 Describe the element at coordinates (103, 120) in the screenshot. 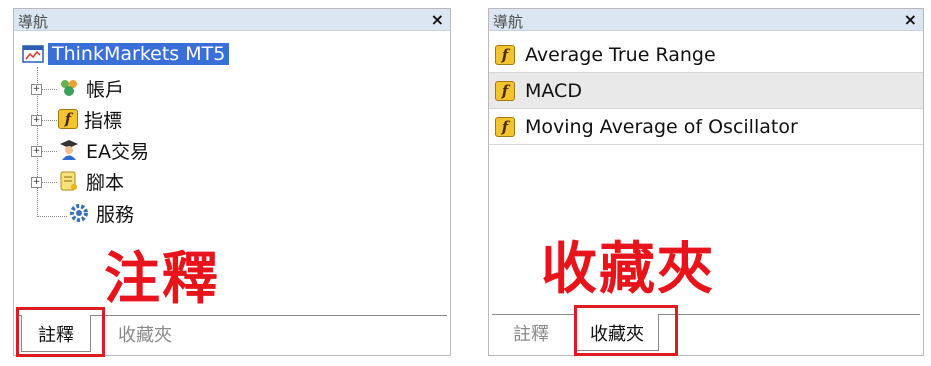

I see `tree-item-label: 指標` at that location.